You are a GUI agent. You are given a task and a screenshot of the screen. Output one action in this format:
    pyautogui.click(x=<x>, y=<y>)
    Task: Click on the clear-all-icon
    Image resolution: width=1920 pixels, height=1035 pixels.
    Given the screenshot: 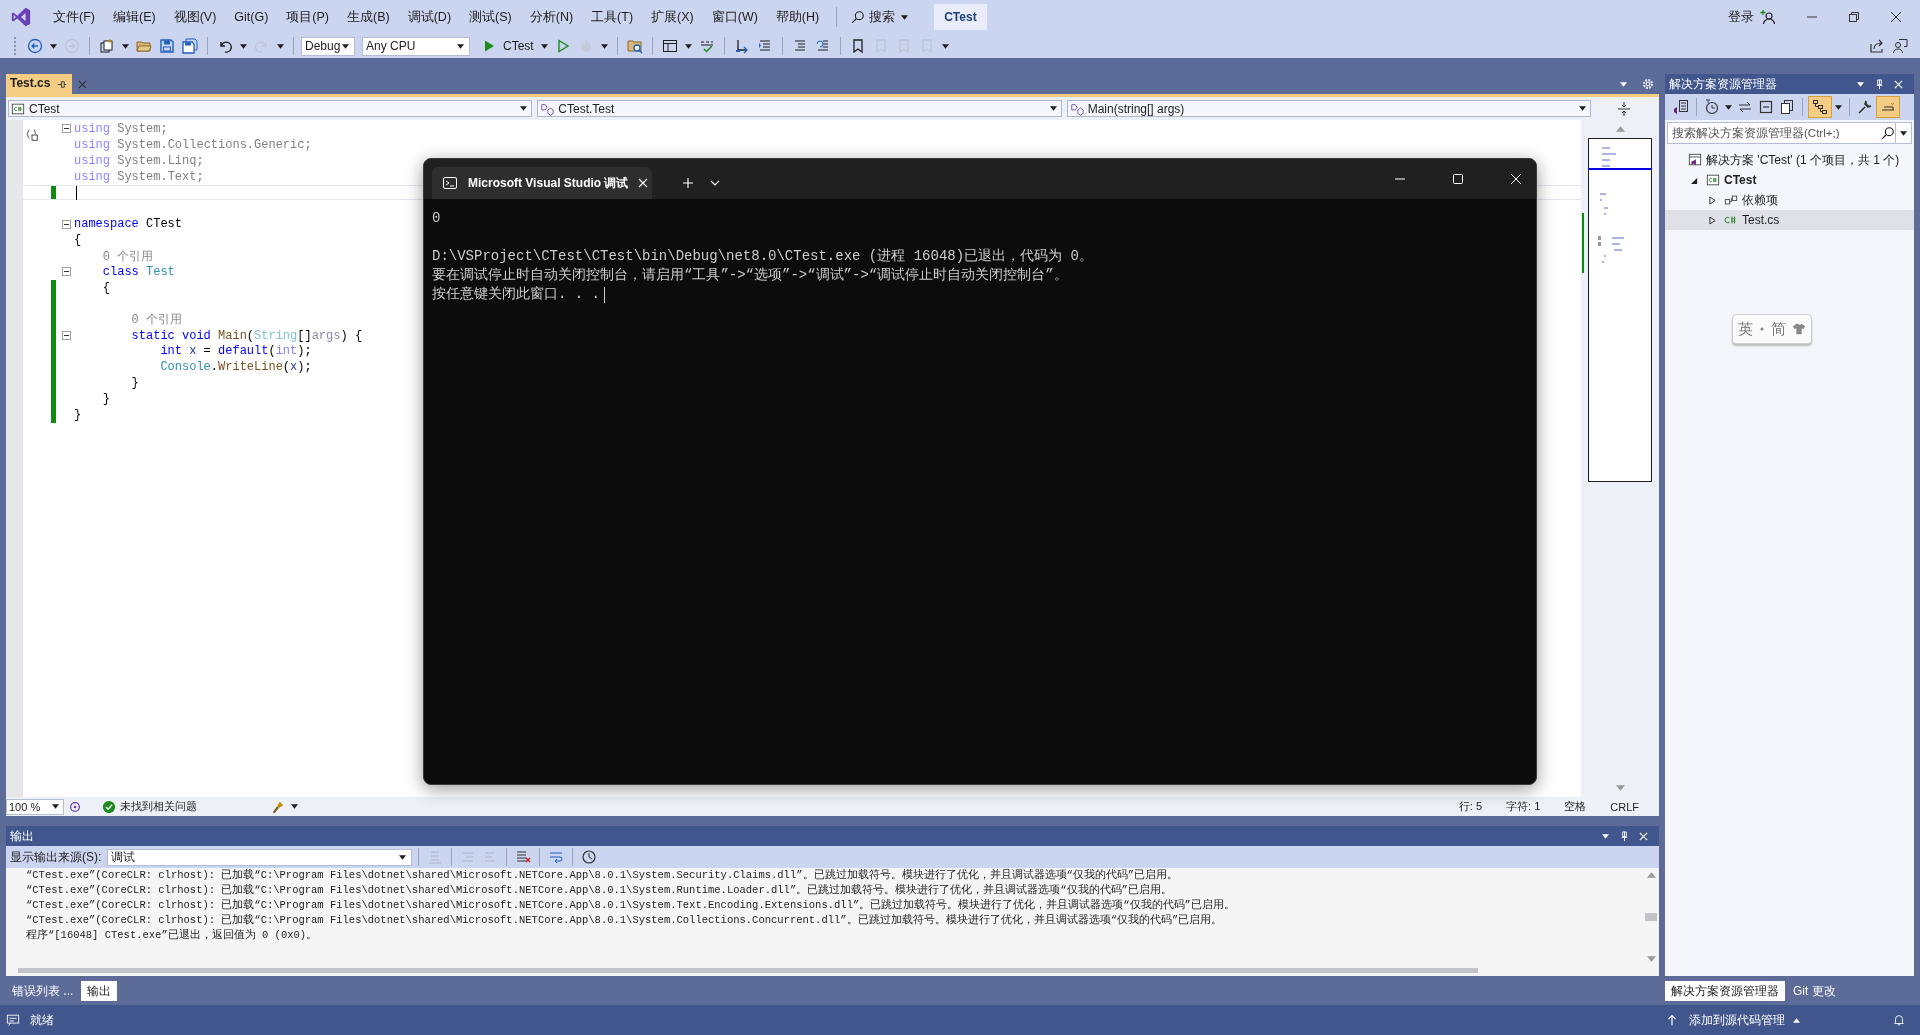 What is the action you would take?
    pyautogui.click(x=523, y=857)
    